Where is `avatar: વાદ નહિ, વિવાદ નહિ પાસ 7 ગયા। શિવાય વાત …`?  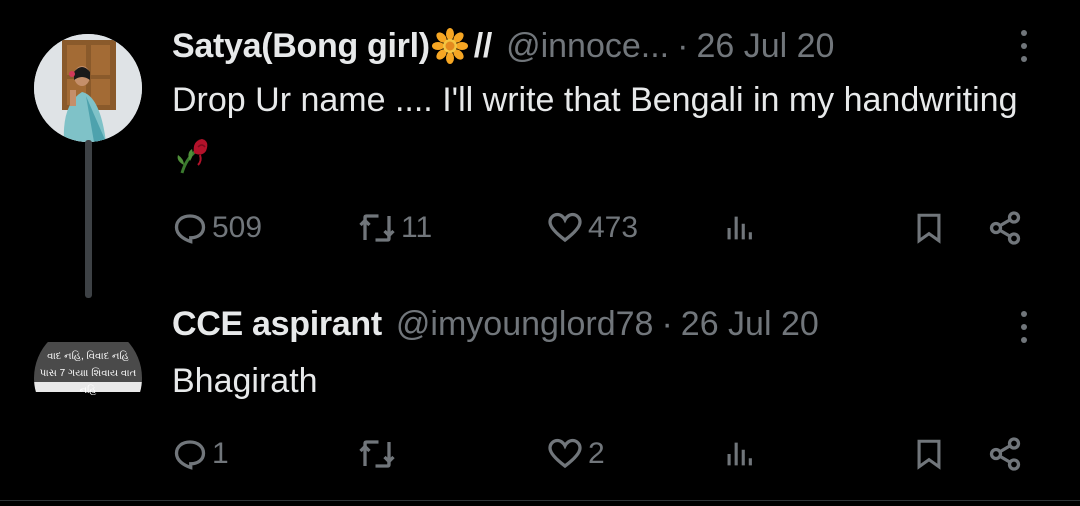 avatar: વાદ નહિ, વિવાદ નહિ પાસ 7 ગયા। શિવાય વાત … is located at coordinates (88, 378).